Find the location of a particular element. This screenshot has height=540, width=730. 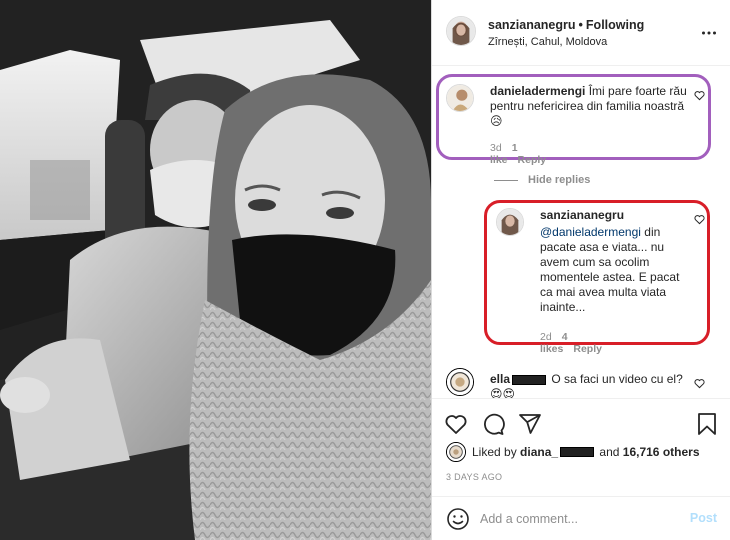

comment-icon is located at coordinates (493, 424).